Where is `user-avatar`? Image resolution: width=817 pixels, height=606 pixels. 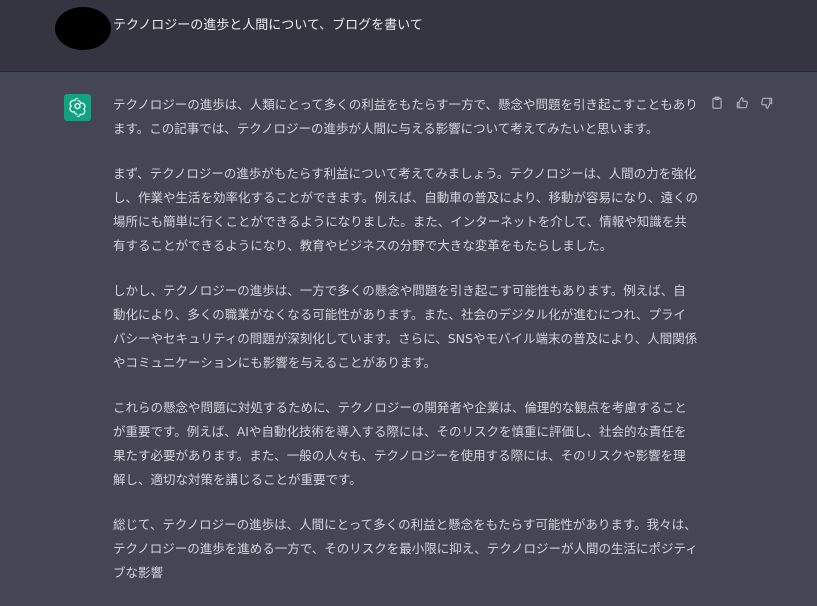
user-avatar is located at coordinates (83, 28).